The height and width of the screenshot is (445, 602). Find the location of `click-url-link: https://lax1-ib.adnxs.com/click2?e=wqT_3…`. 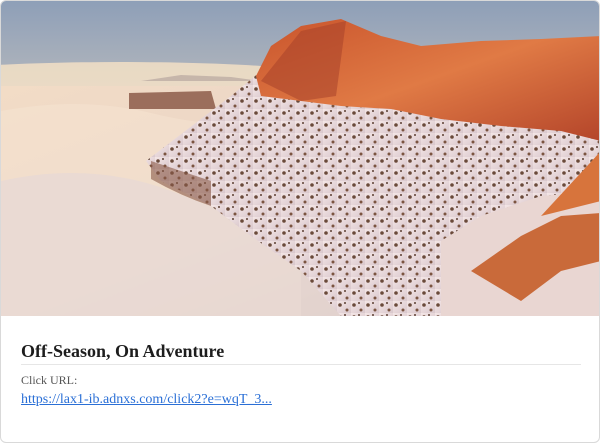

click-url-link: https://lax1-ib.adnxs.com/click2?e=wqT_3… is located at coordinates (146, 400).